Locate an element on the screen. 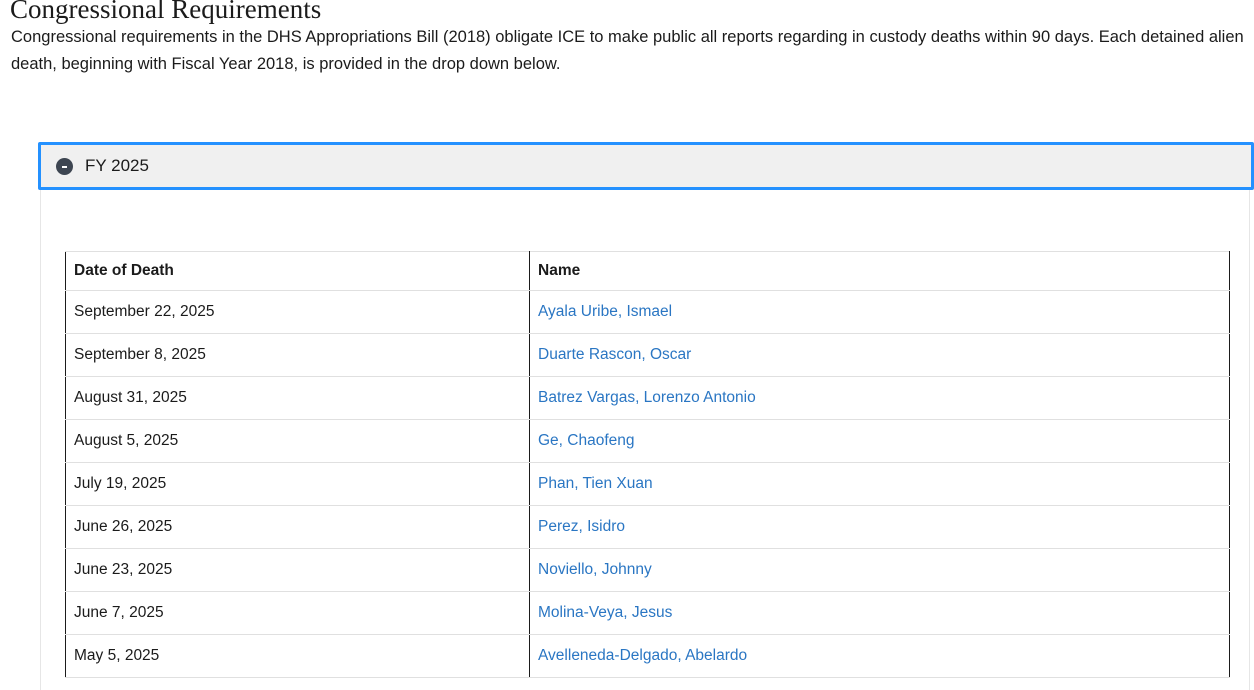 The width and height of the screenshot is (1254, 690). date-cell: September 8, 2025 is located at coordinates (297, 355).